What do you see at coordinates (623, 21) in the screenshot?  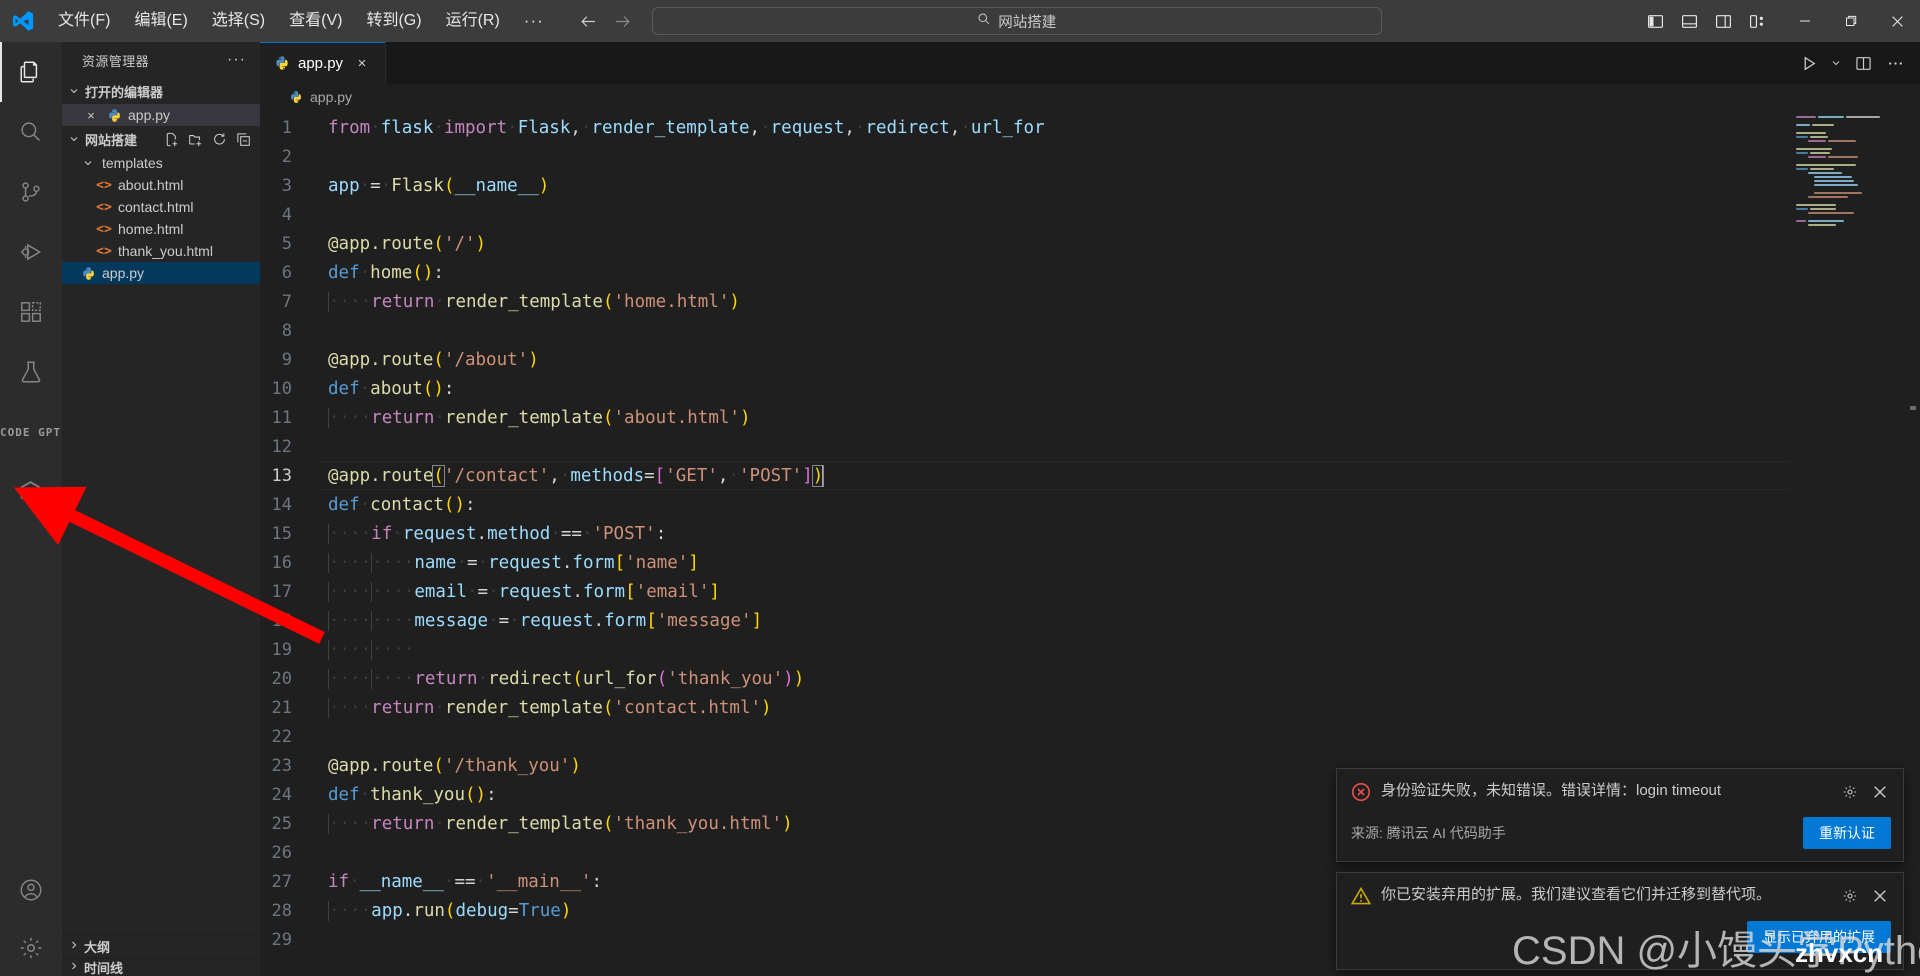 I see `go-forward-icon` at bounding box center [623, 21].